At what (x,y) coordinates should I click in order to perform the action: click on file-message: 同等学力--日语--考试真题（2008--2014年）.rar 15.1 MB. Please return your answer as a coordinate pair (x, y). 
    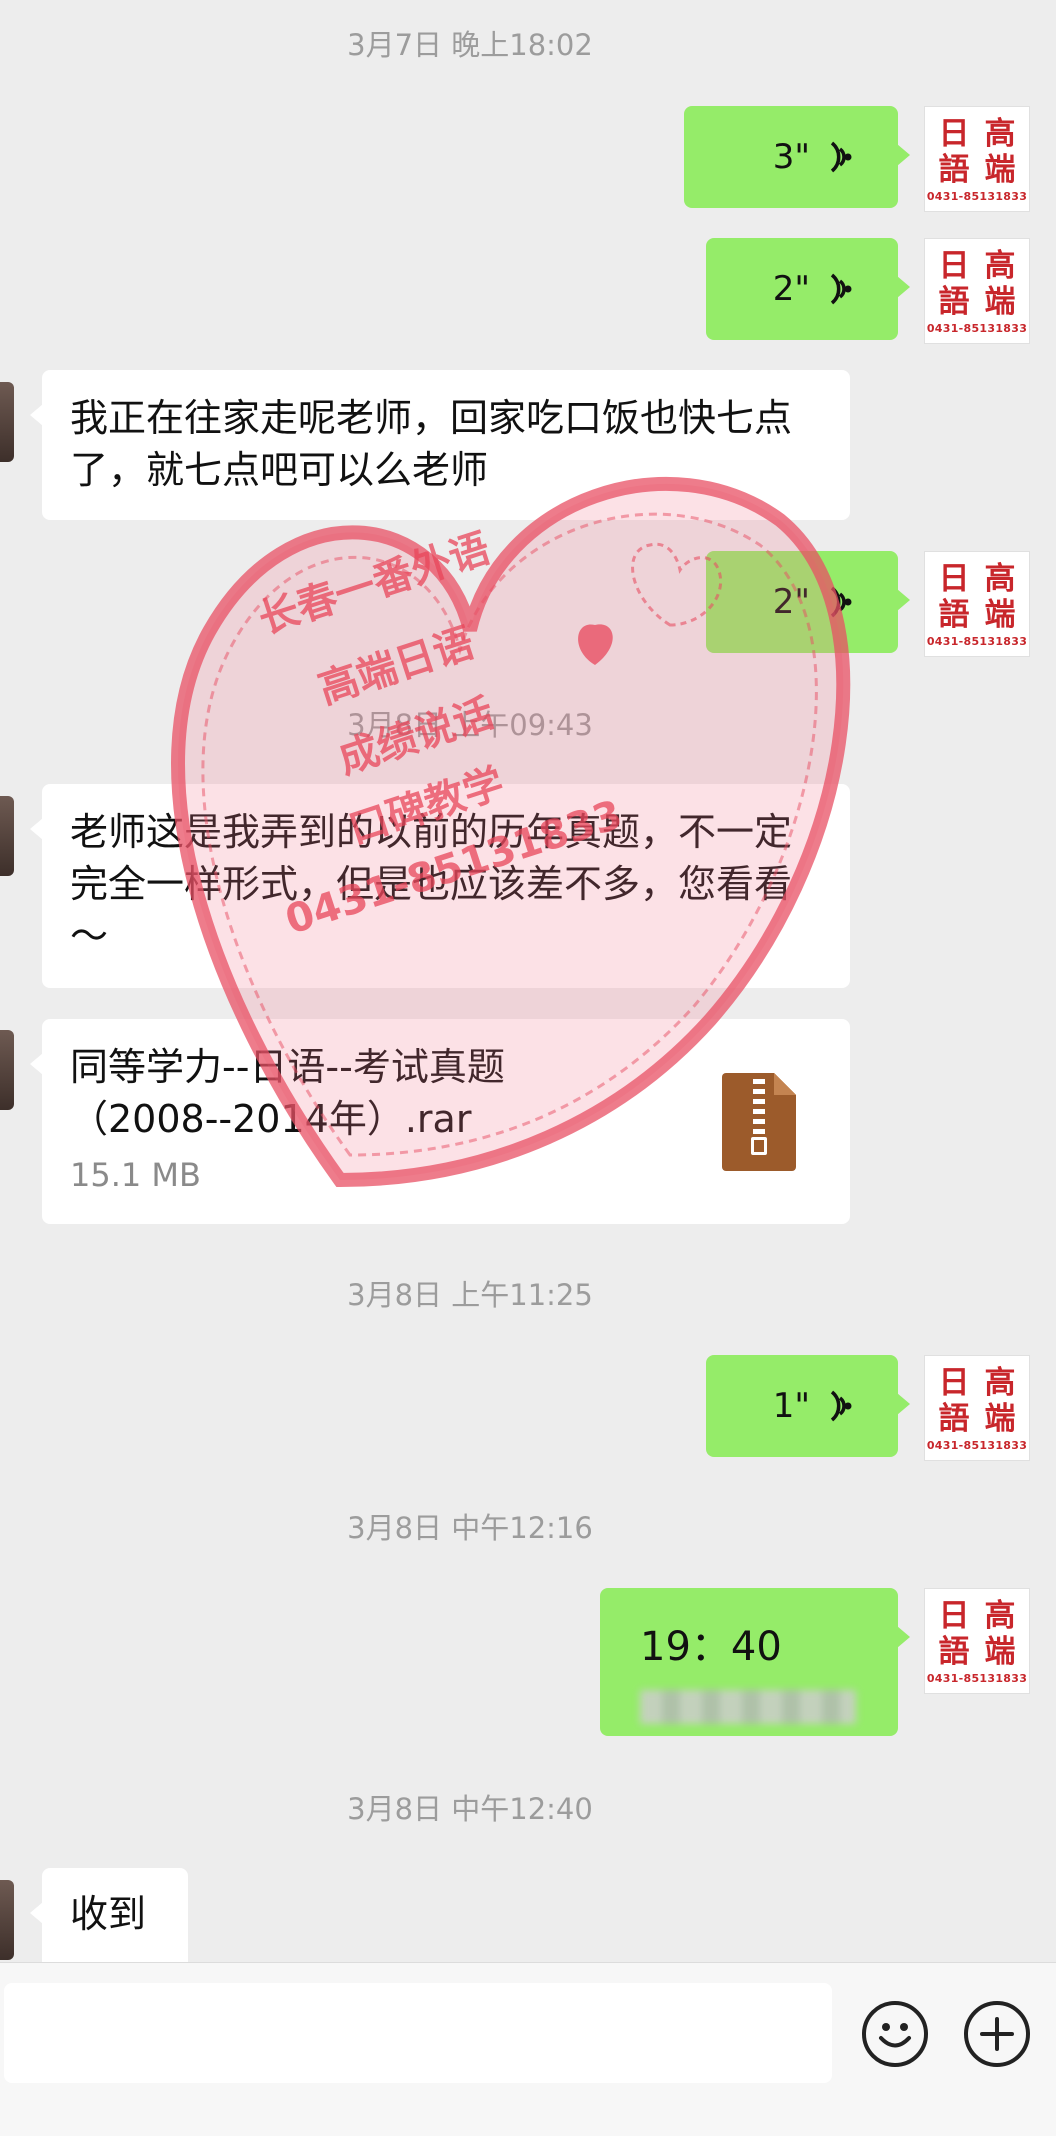
    Looking at the image, I should click on (440, 1121).